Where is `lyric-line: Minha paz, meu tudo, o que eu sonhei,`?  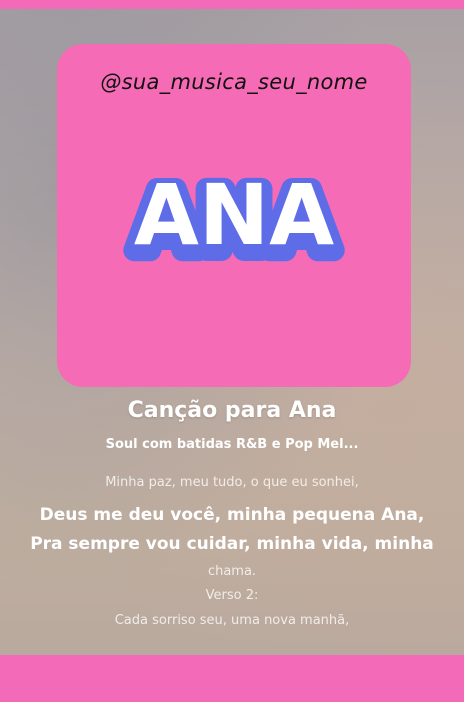 lyric-line: Minha paz, meu tudo, o que eu sonhei, is located at coordinates (232, 482).